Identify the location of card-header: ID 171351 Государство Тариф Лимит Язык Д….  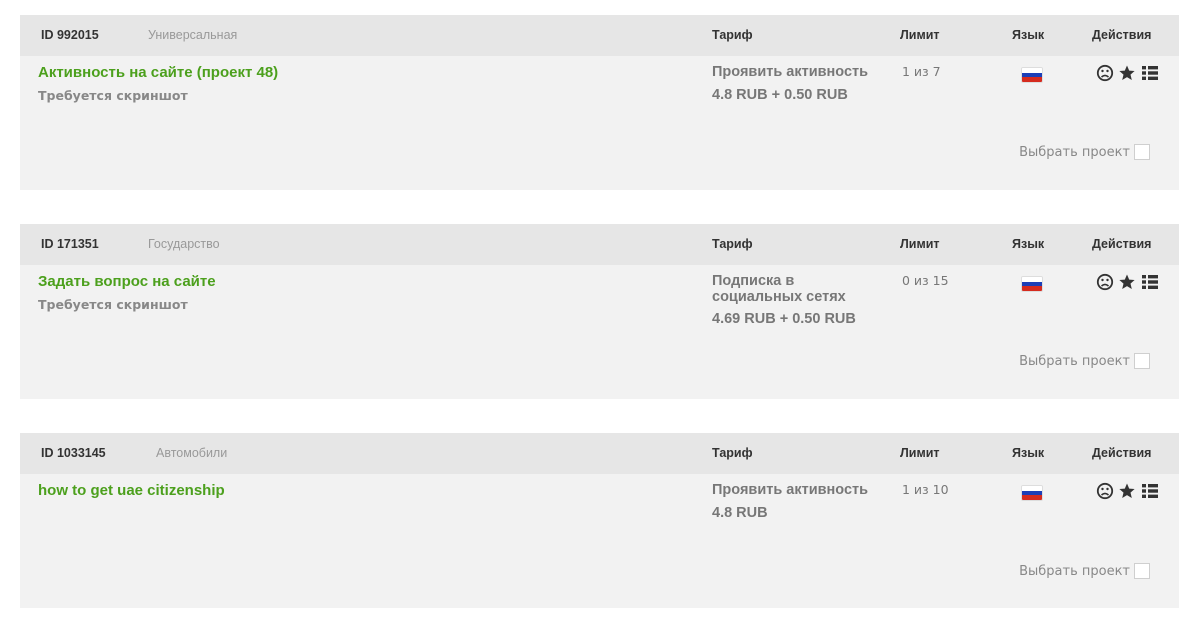
(599, 244).